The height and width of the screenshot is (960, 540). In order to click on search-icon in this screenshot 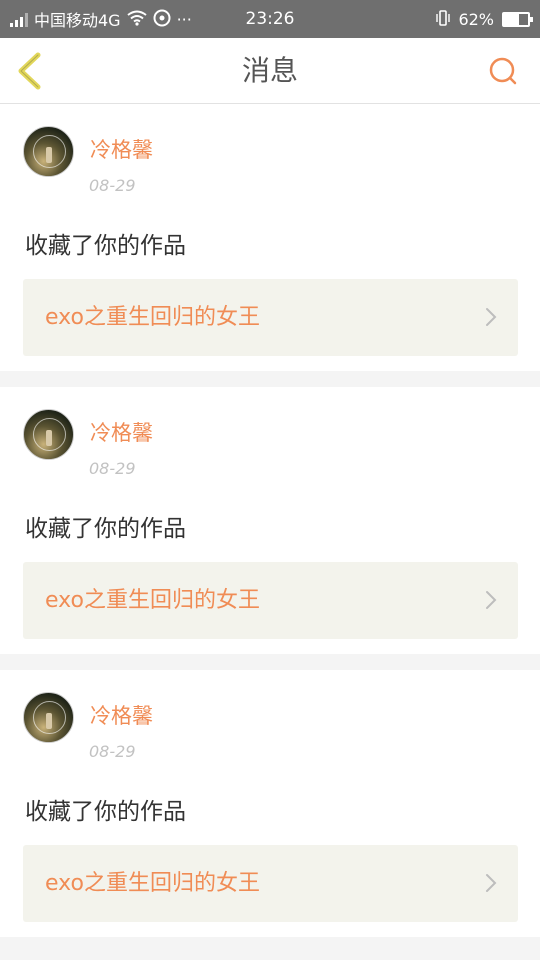, I will do `click(503, 71)`.